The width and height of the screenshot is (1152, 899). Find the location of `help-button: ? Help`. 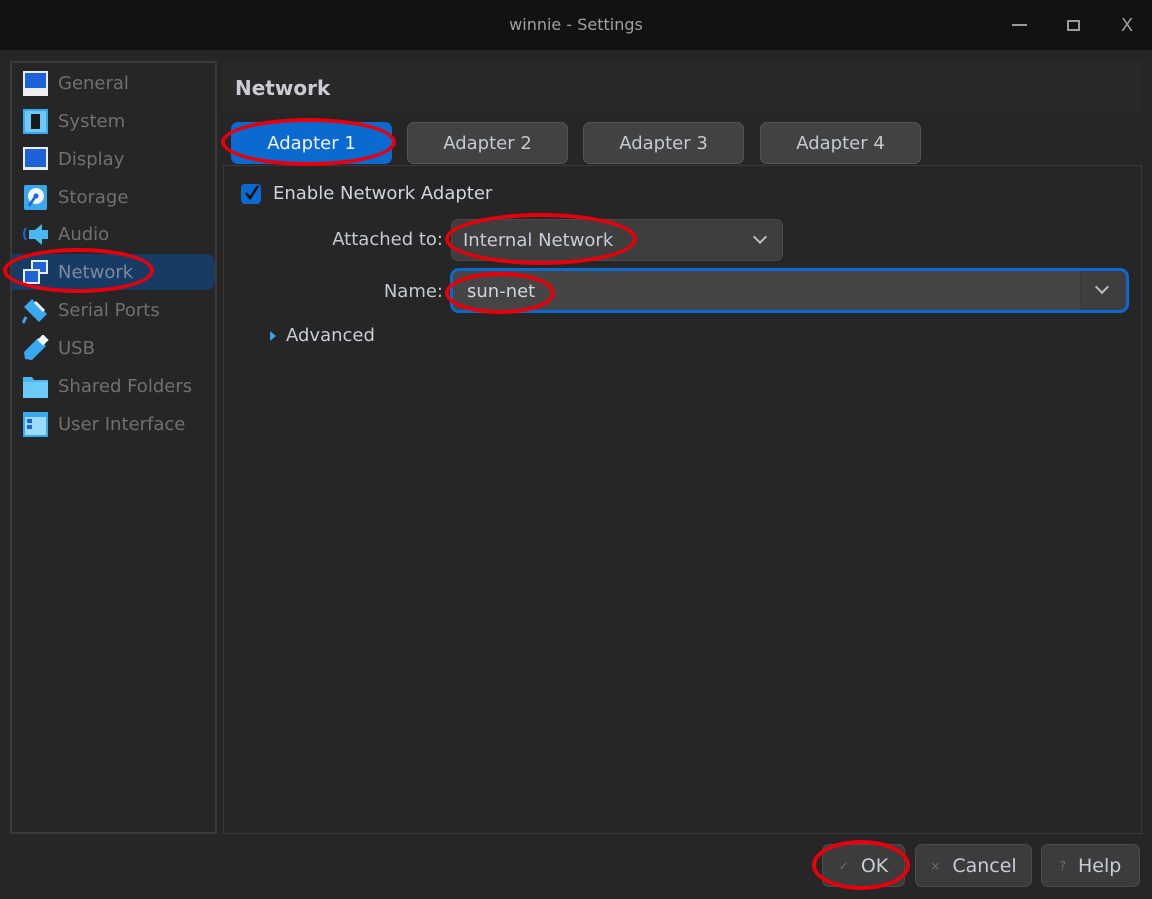

help-button: ? Help is located at coordinates (1090, 865).